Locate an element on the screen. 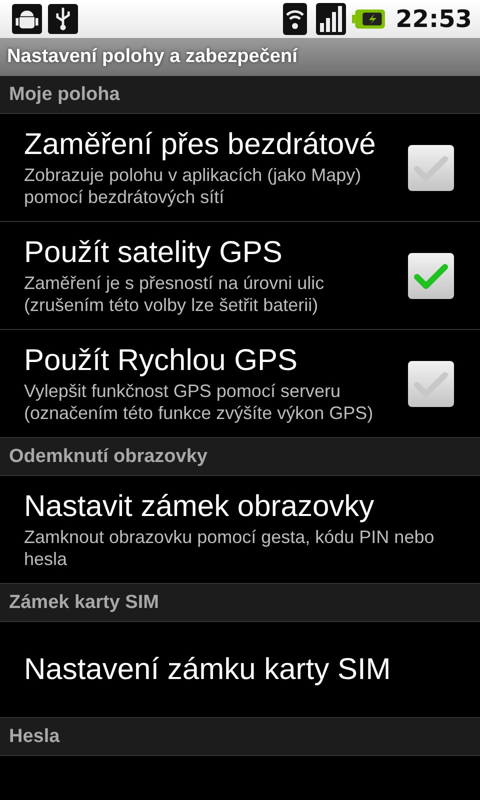 The height and width of the screenshot is (800, 480). screen-title: Nastavení polohy a zabezpečení is located at coordinates (152, 57).